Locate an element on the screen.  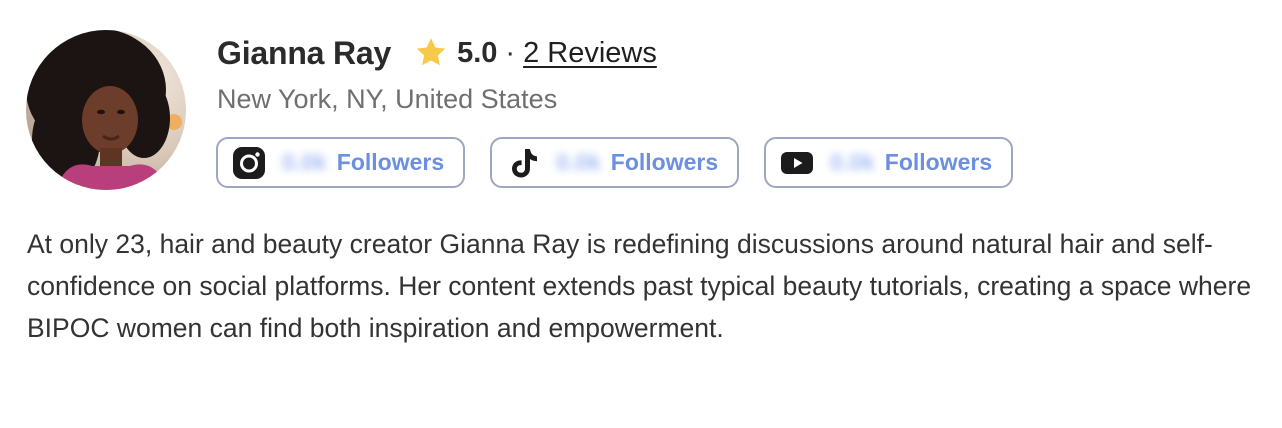
reviews-link: 2 Reviews is located at coordinates (590, 53).